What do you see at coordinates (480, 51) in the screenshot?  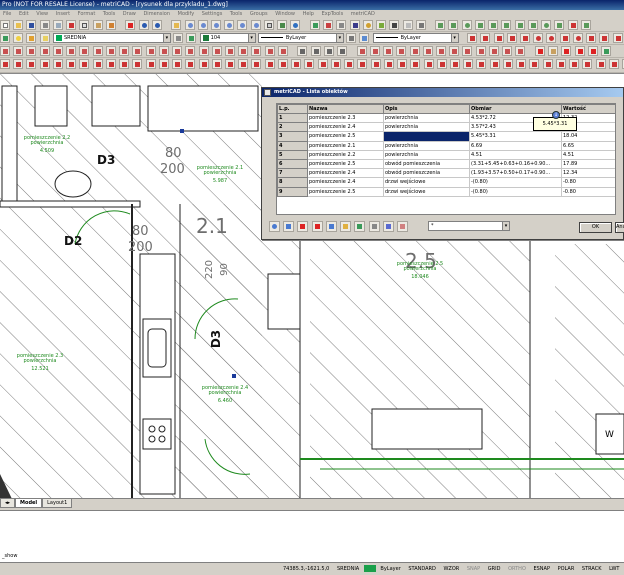 I see `tolerance-icon` at bounding box center [480, 51].